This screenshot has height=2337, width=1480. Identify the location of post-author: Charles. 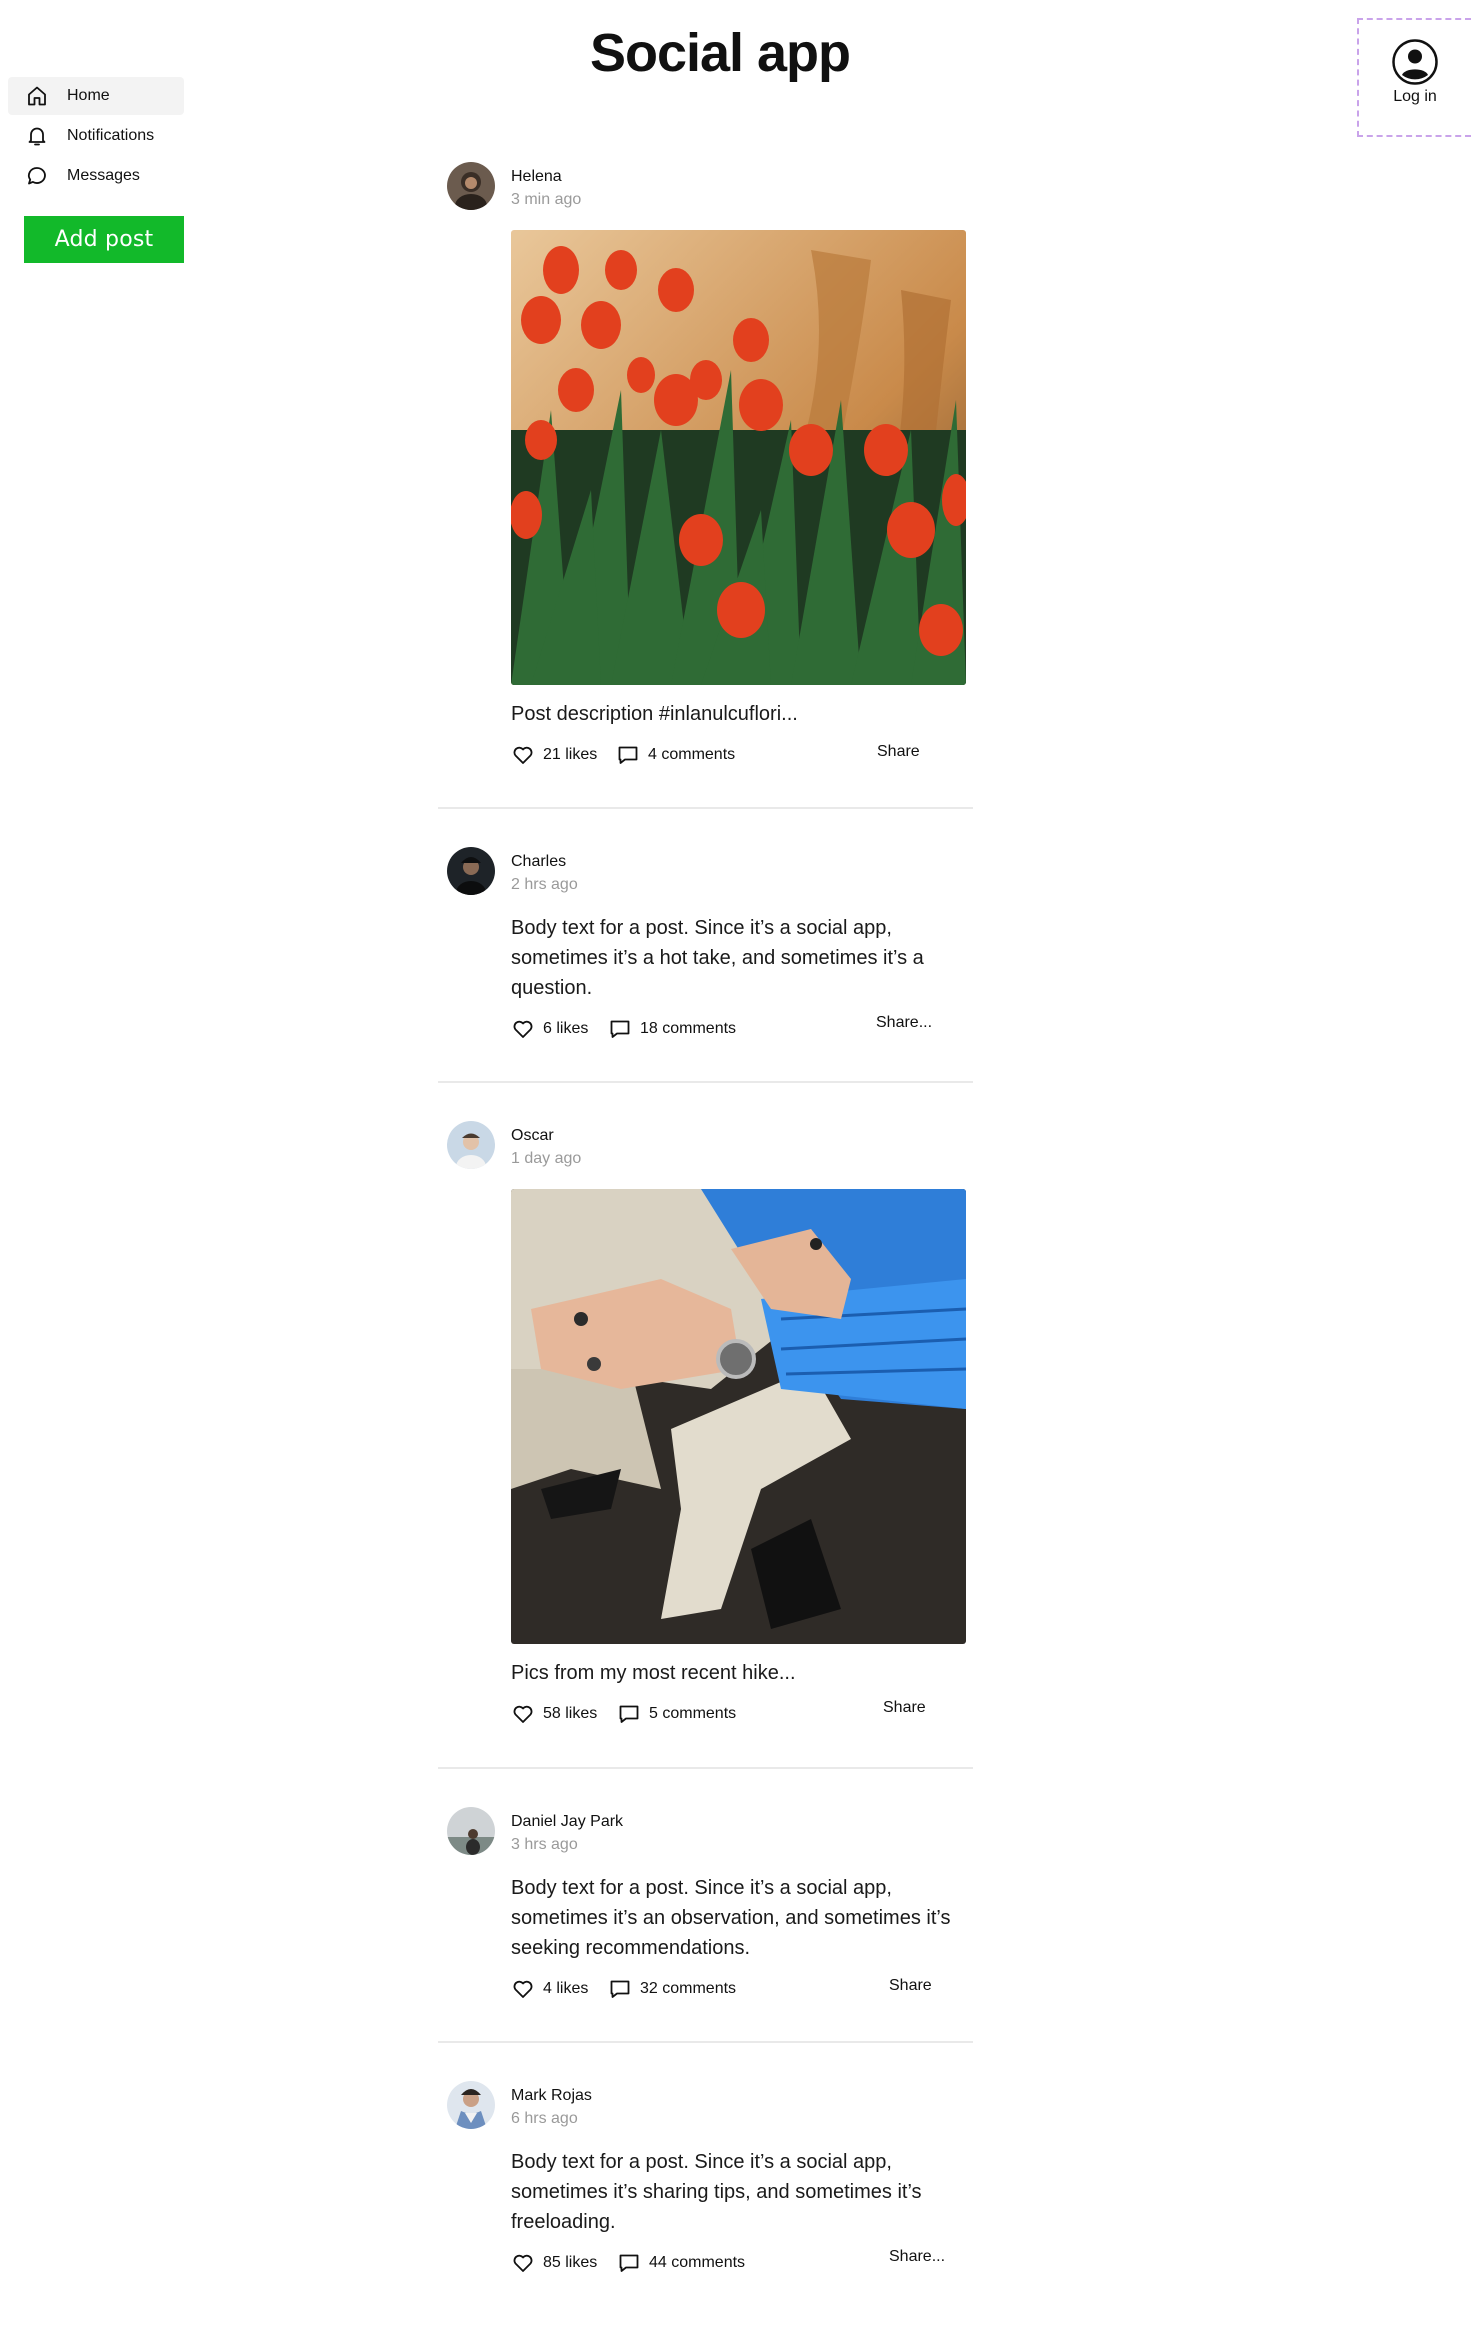
(538, 862).